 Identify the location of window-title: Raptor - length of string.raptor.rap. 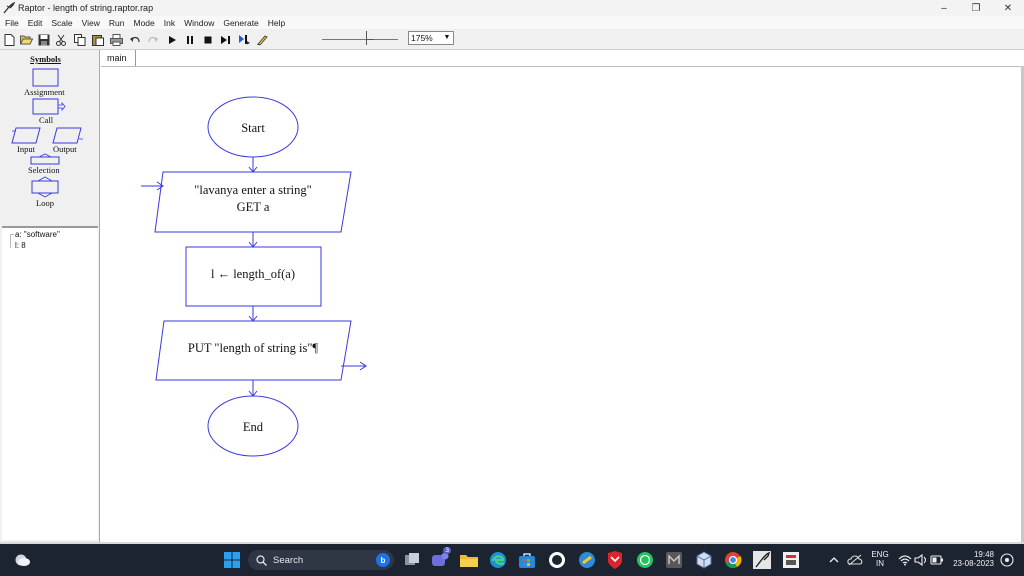
(86, 8).